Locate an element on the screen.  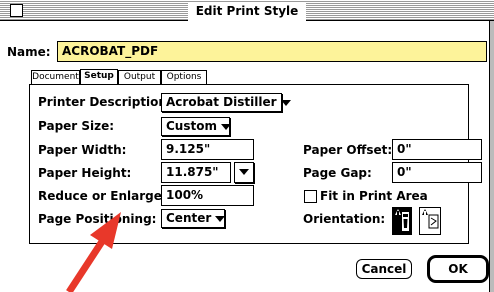
title-bar: Edit Print Style is located at coordinates (247, 10).